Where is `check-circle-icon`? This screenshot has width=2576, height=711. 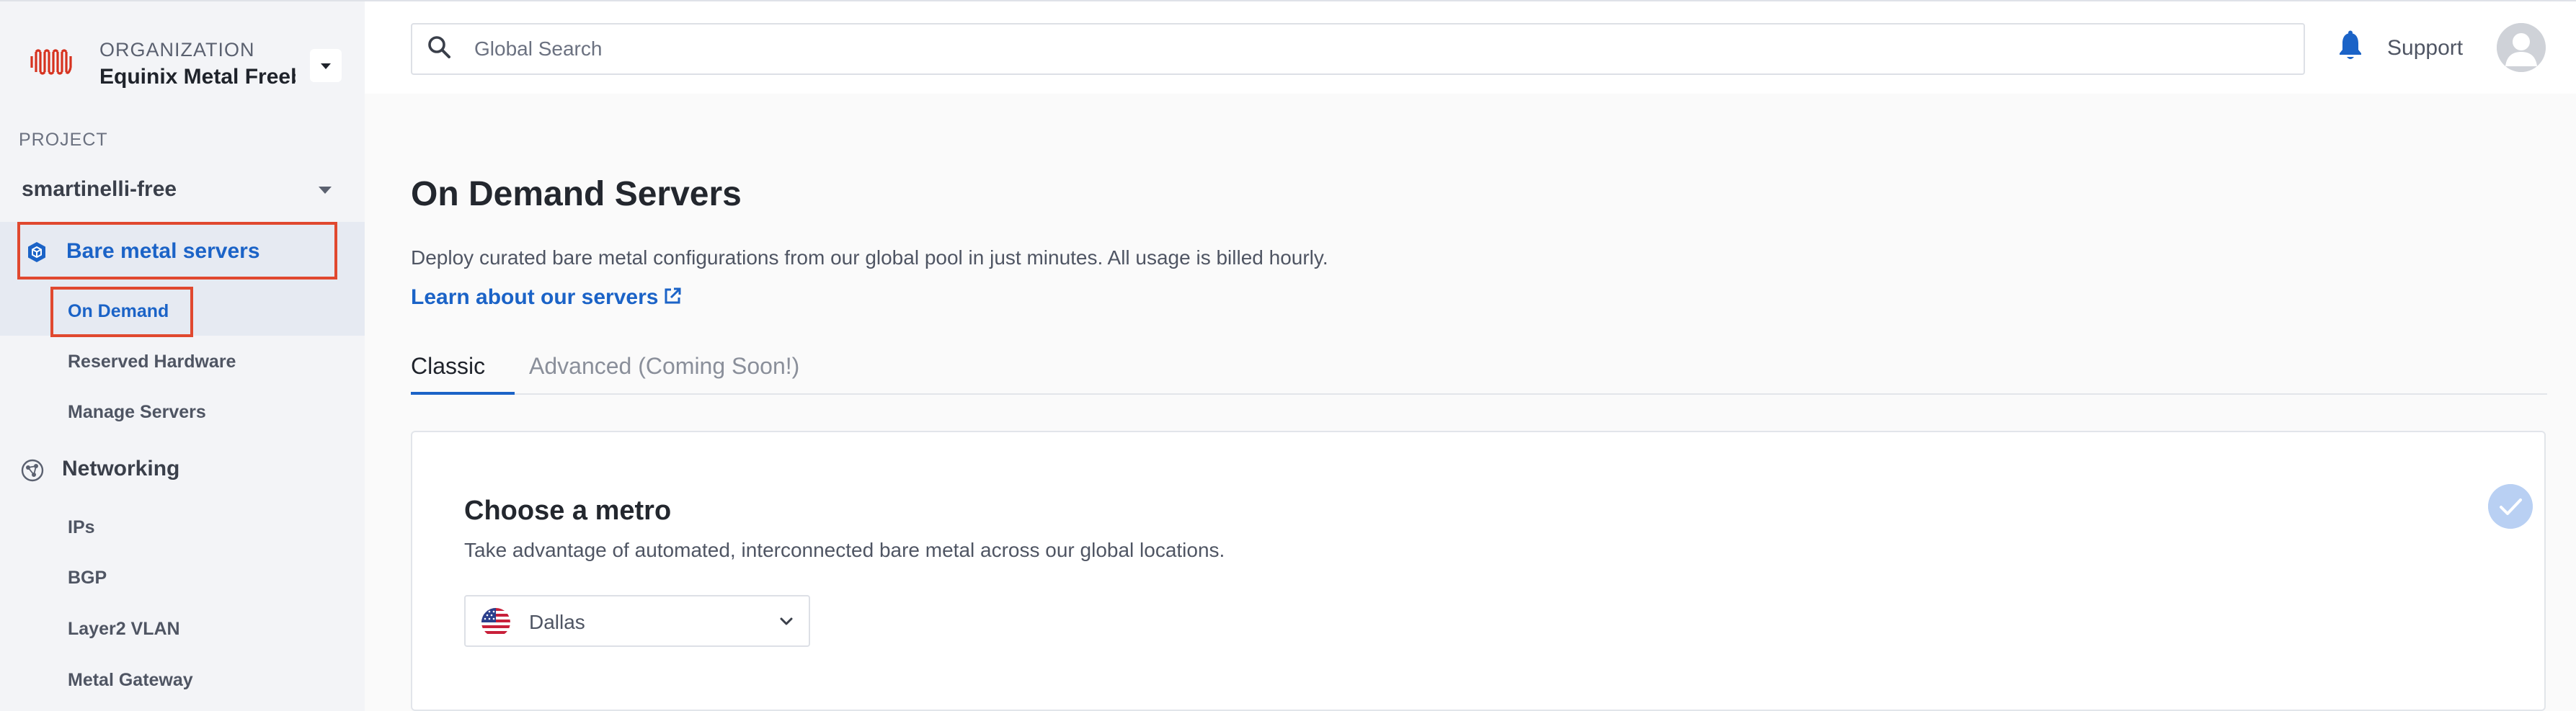
check-circle-icon is located at coordinates (2510, 506).